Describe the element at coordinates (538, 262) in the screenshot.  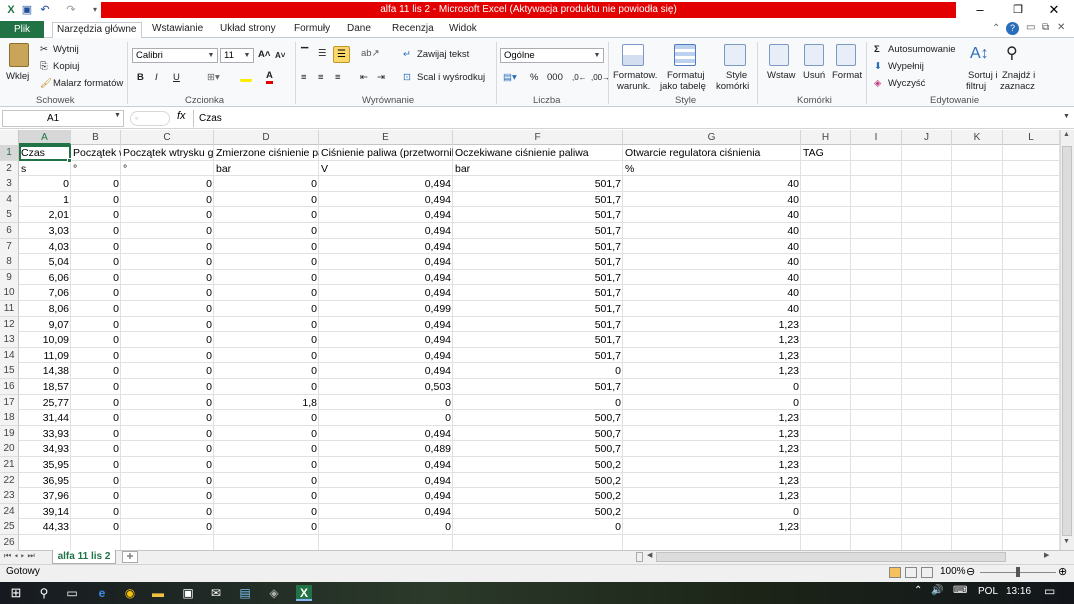
I see `cell-f8: 501,7` at that location.